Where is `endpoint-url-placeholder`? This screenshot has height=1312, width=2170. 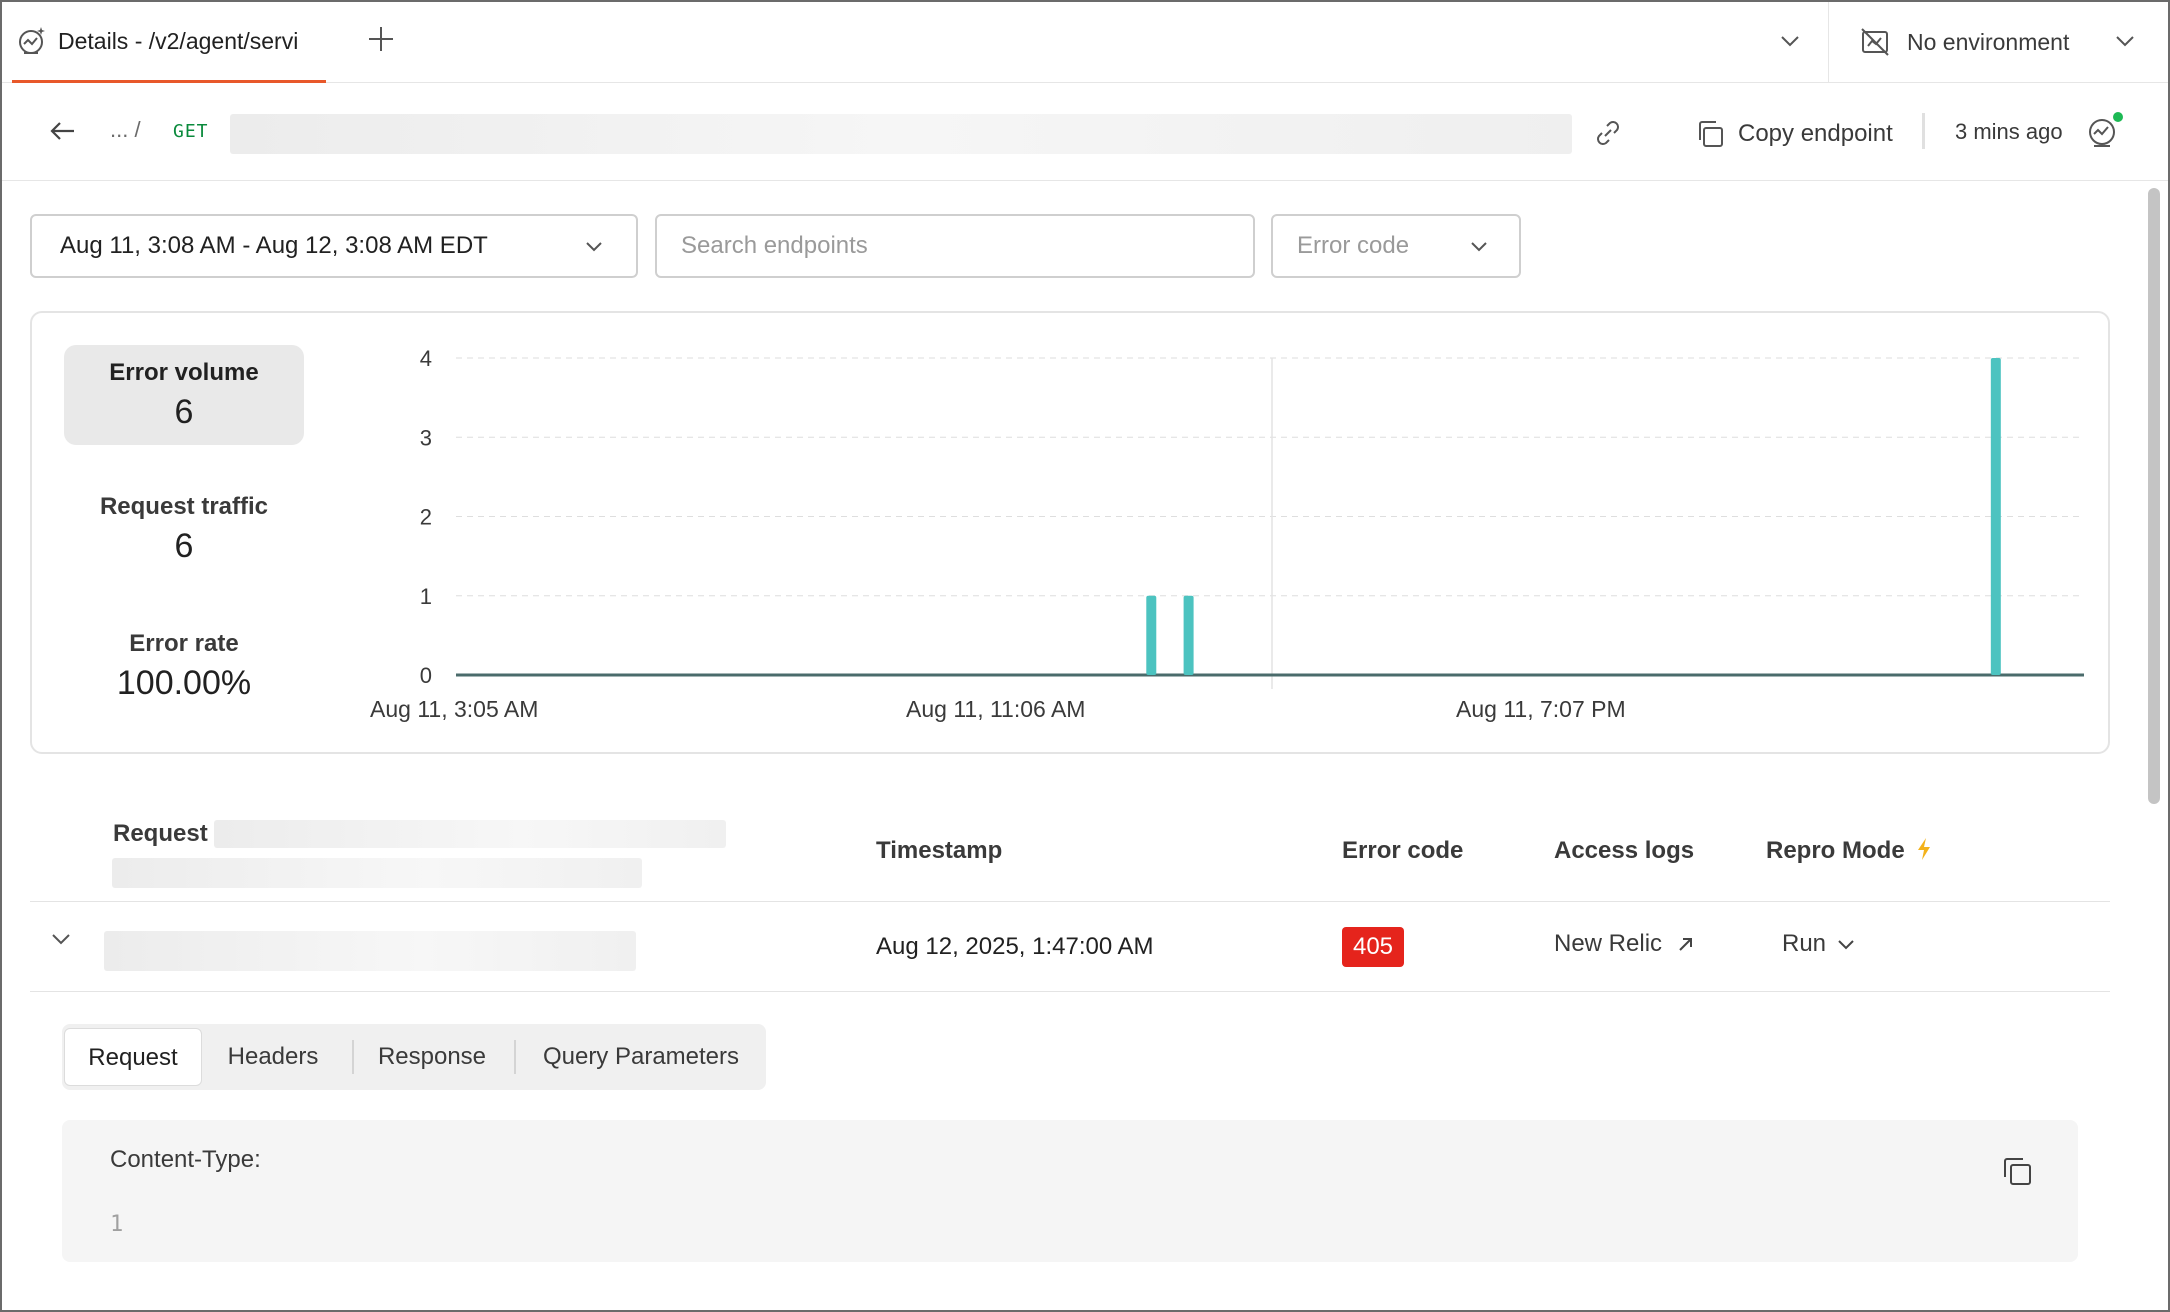
endpoint-url-placeholder is located at coordinates (901, 134).